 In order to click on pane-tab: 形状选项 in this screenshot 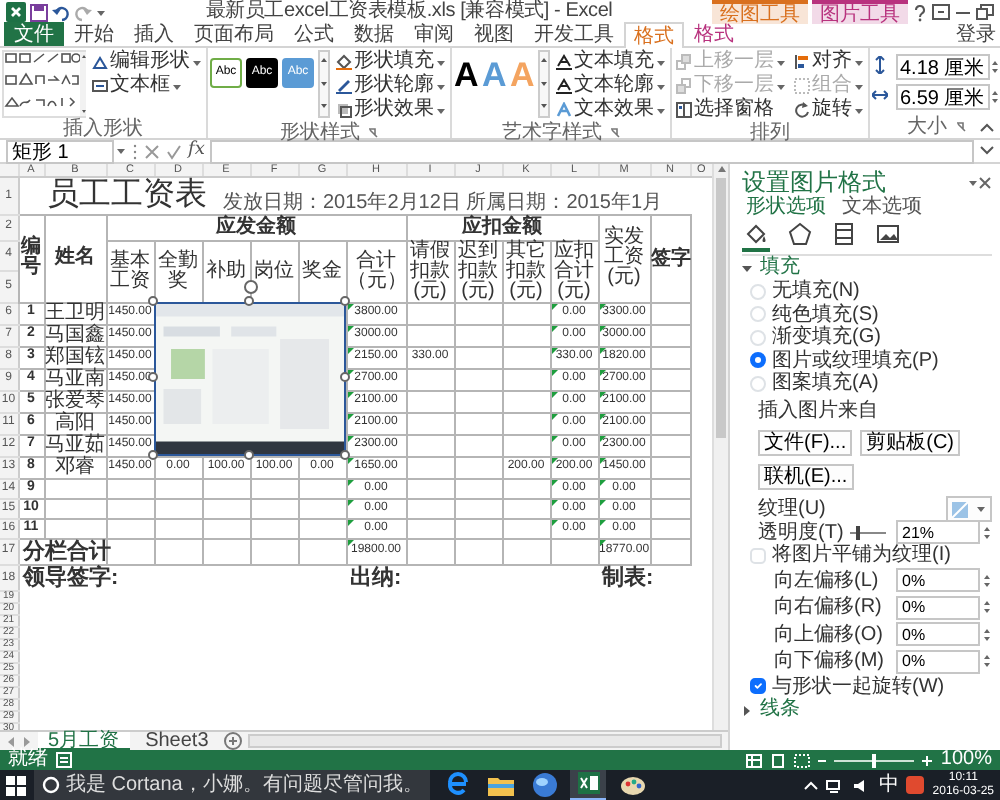, I will do `click(786, 208)`.